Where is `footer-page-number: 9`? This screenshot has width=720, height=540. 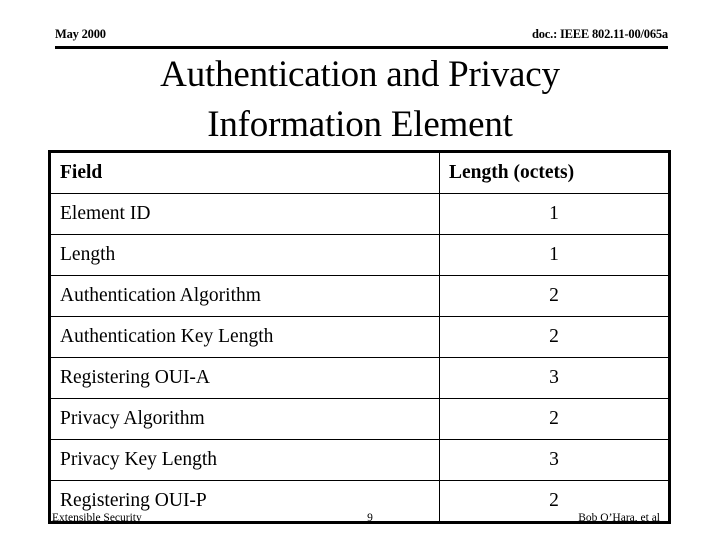
footer-page-number: 9 is located at coordinates (370, 518).